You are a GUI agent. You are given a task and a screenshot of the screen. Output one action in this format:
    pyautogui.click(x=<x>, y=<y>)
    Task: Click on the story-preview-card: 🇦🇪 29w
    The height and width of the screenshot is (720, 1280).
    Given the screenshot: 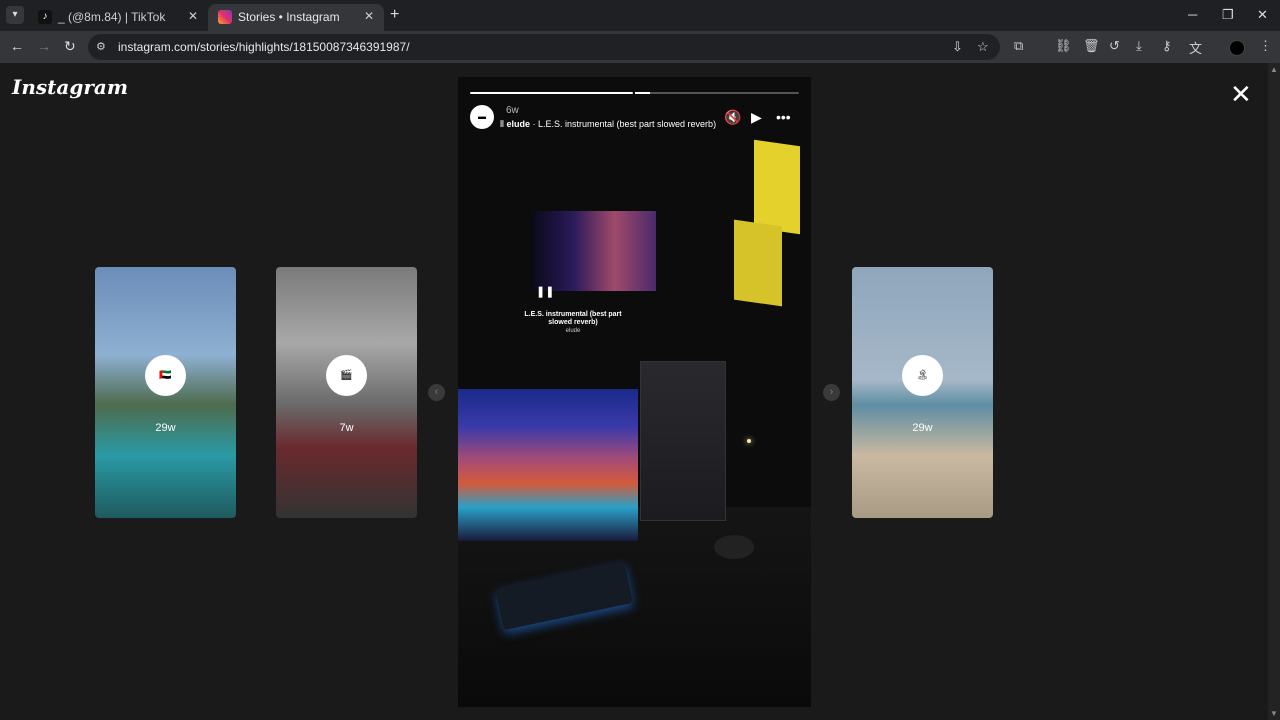 What is the action you would take?
    pyautogui.click(x=165, y=392)
    